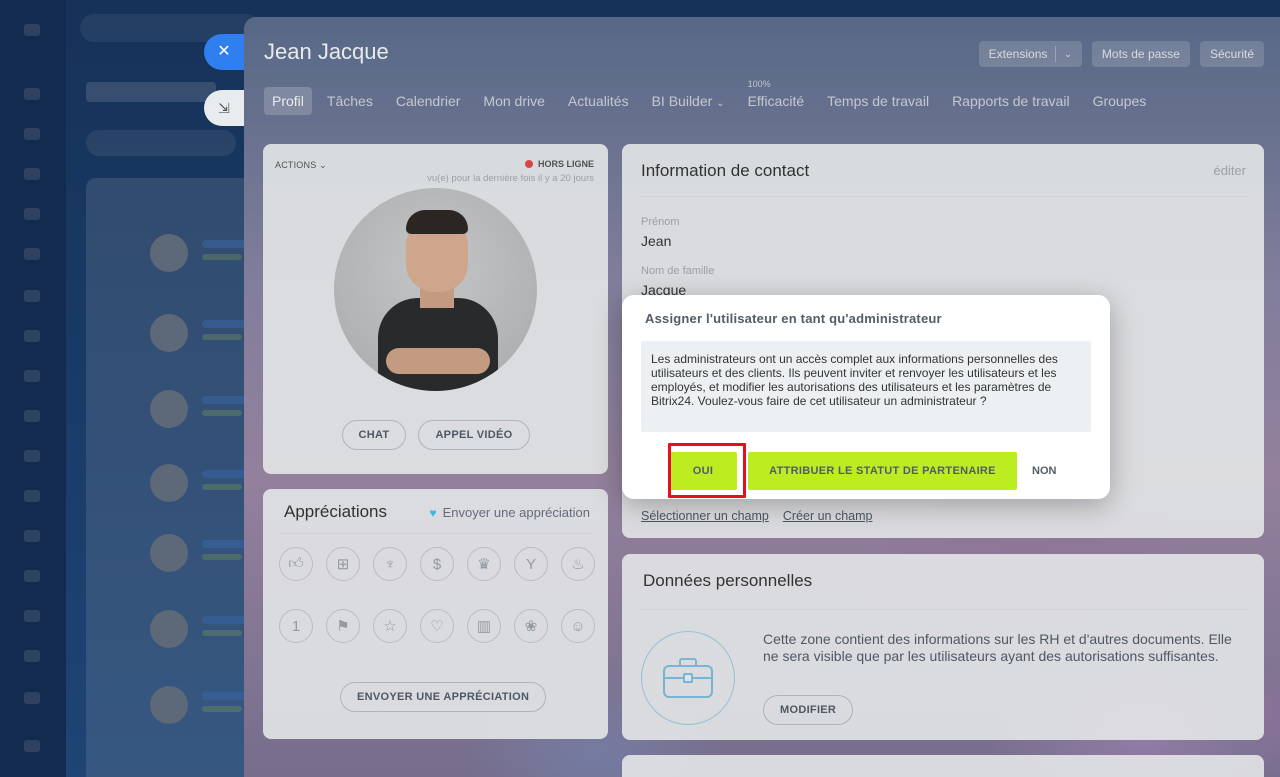  Describe the element at coordinates (224, 51) in the screenshot. I see `close-icon: ✕` at that location.